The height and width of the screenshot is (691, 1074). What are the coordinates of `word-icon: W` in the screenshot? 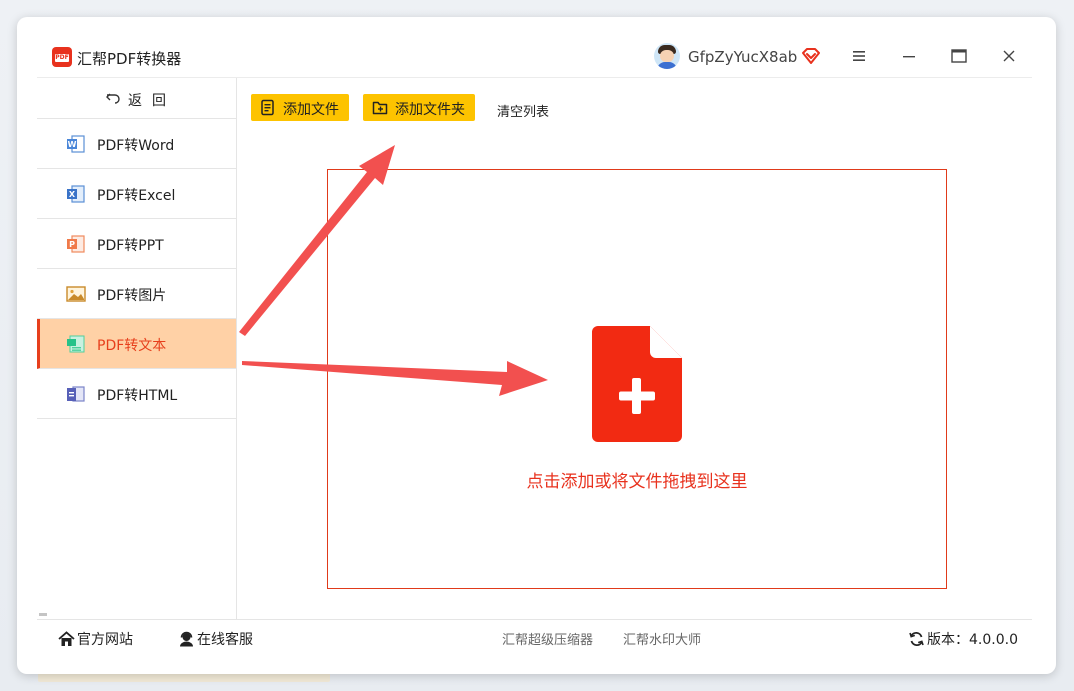 It's located at (76, 144).